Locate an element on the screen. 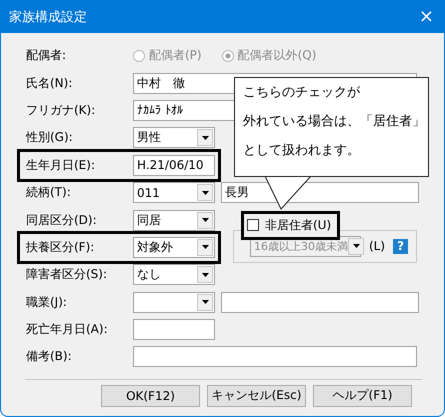 Image resolution: width=445 pixels, height=417 pixels. field-label: 同居区分(D): is located at coordinates (62, 220).